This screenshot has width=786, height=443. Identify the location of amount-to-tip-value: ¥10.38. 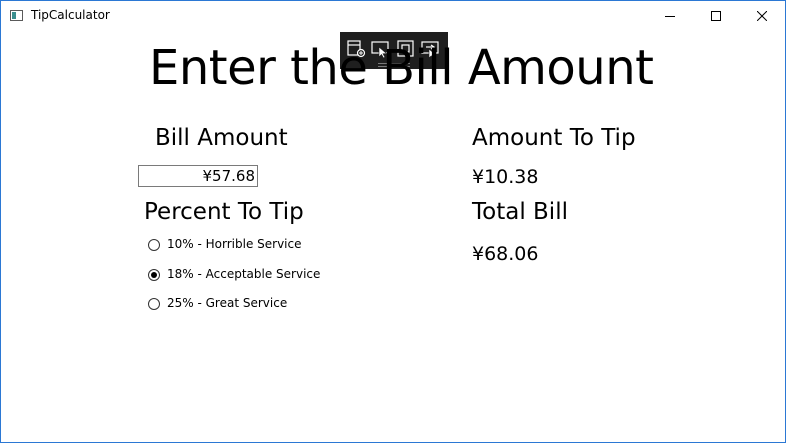
(505, 177).